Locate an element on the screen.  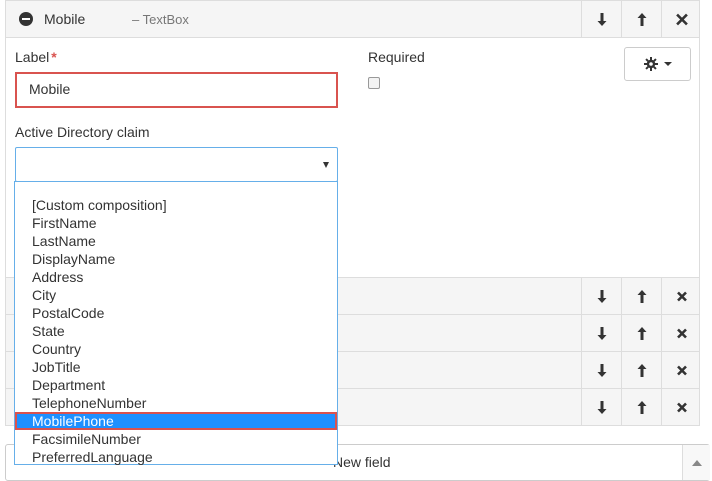
scroll-up-button is located at coordinates (696, 462).